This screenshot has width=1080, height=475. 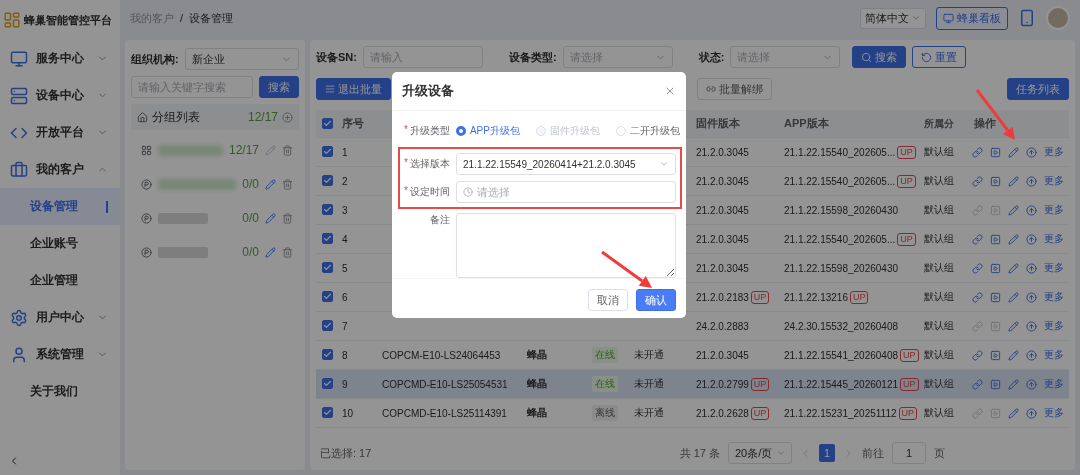 I want to click on org-select: 新企业, so click(x=241, y=59).